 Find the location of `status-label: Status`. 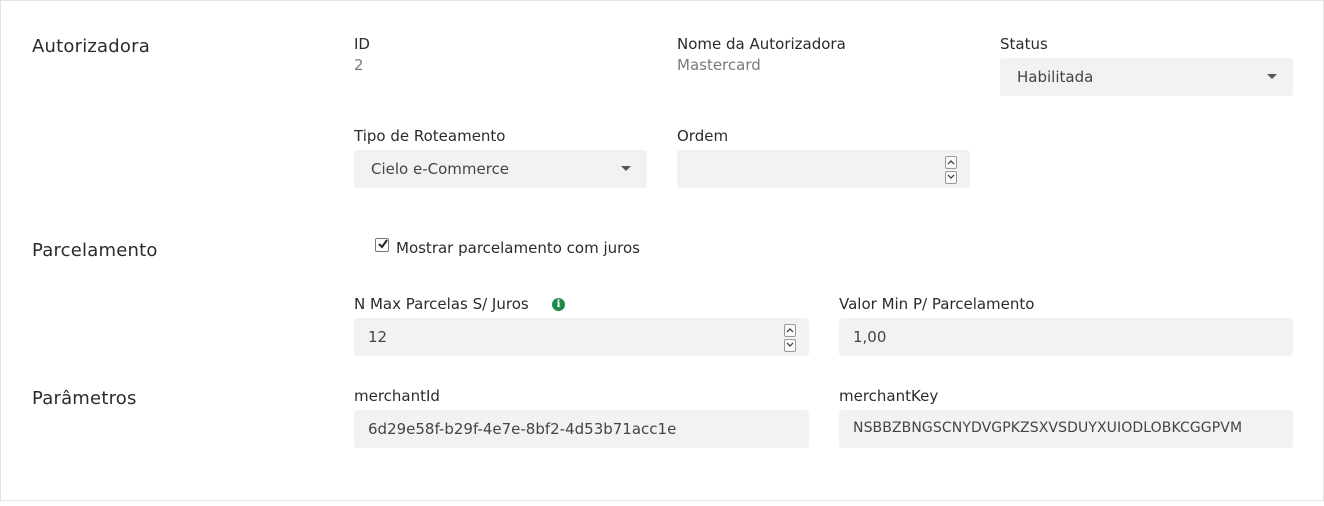

status-label: Status is located at coordinates (1024, 44).